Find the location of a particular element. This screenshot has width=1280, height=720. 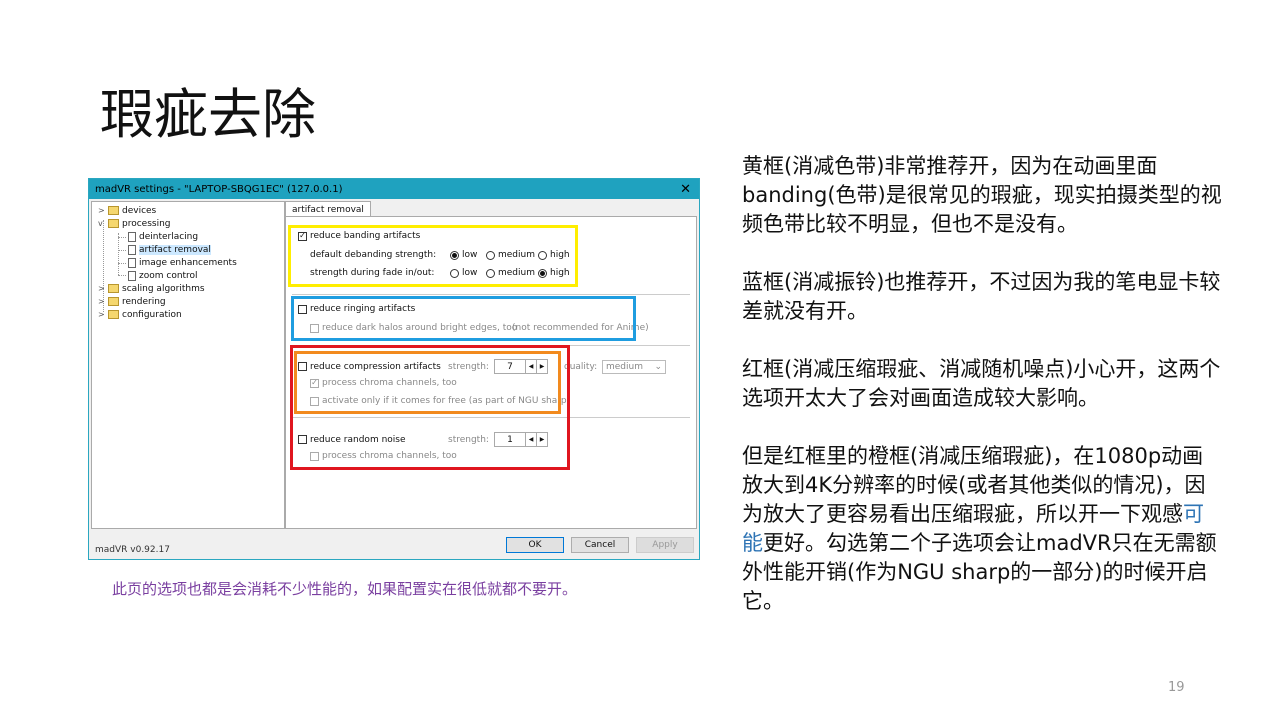

tree-item-devices: > devices is located at coordinates (127, 210).